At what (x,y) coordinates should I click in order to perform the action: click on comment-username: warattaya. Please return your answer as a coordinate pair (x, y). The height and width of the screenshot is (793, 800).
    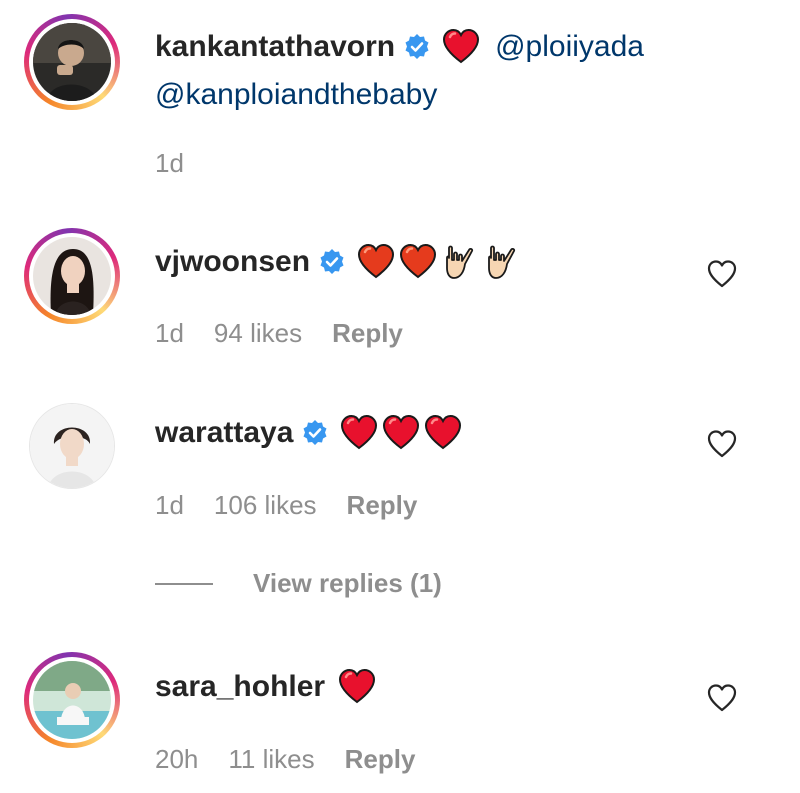
    Looking at the image, I should click on (224, 433).